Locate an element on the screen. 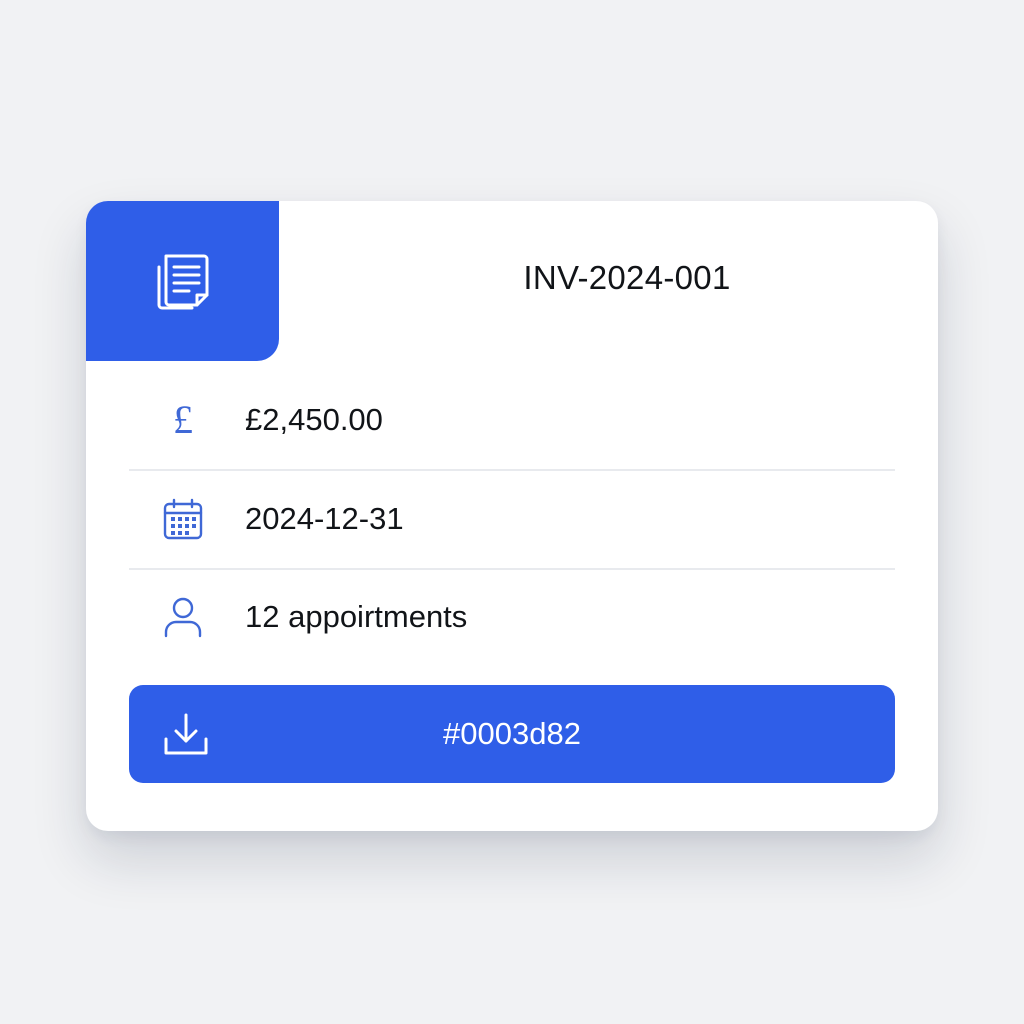 This screenshot has height=1024, width=1024. pound-icon: £ is located at coordinates (183, 419).